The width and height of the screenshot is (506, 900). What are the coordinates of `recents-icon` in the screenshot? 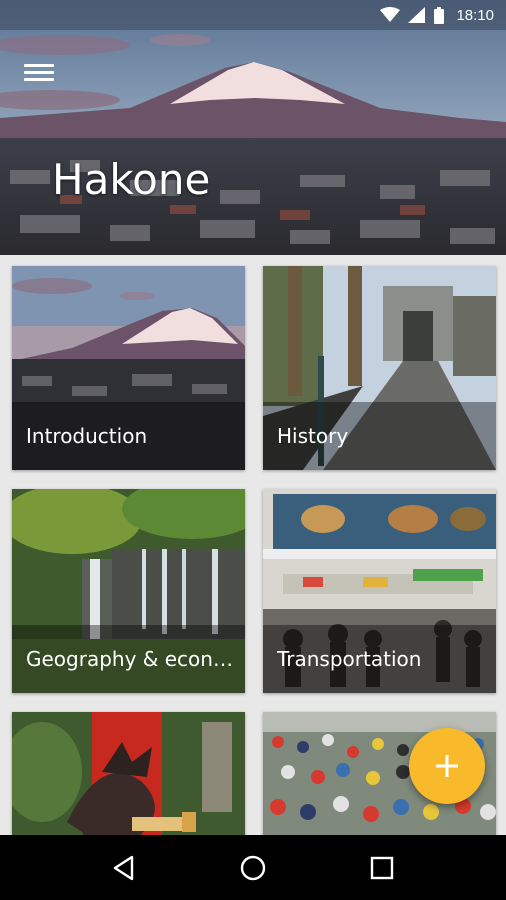 It's located at (381, 867).